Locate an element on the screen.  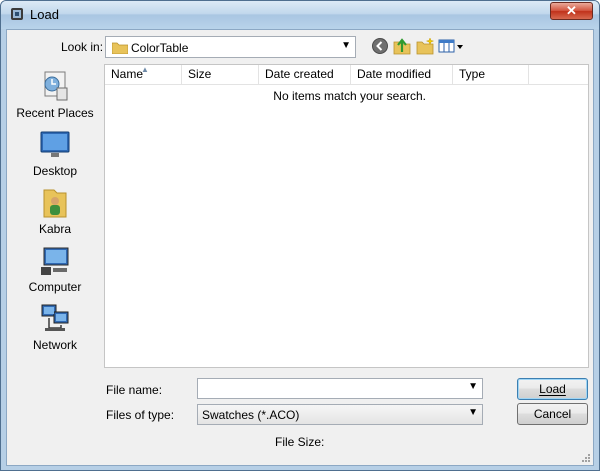
window-title: Load is located at coordinates (44, 14).